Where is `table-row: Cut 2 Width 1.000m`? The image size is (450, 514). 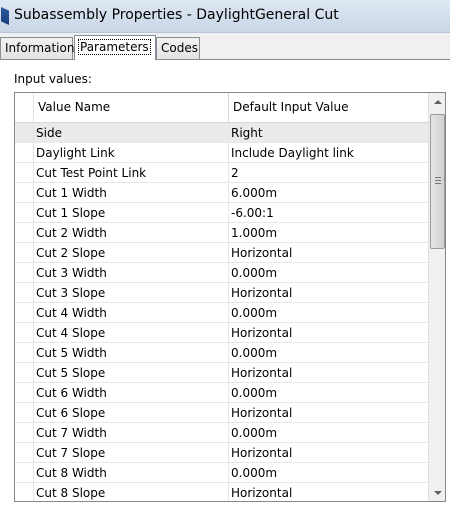 table-row: Cut 2 Width 1.000m is located at coordinates (221, 233).